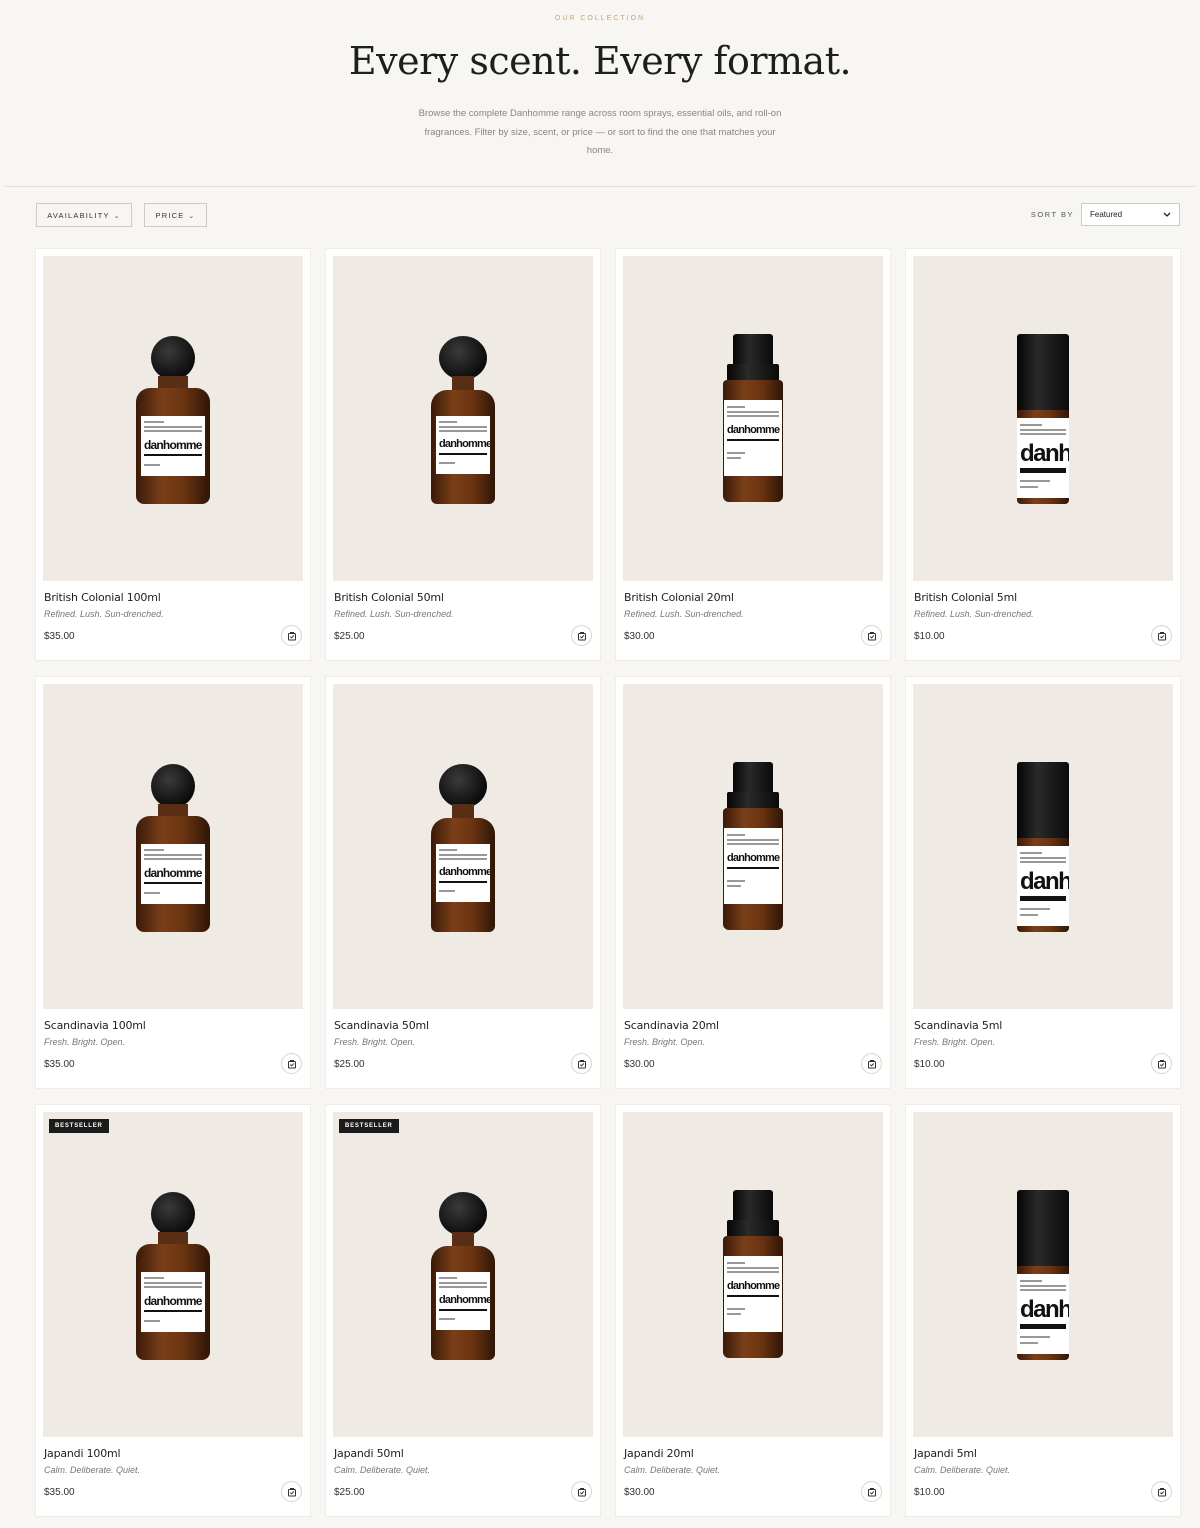  Describe the element at coordinates (753, 597) in the screenshot. I see `product-name: British Colonial 20ml` at that location.